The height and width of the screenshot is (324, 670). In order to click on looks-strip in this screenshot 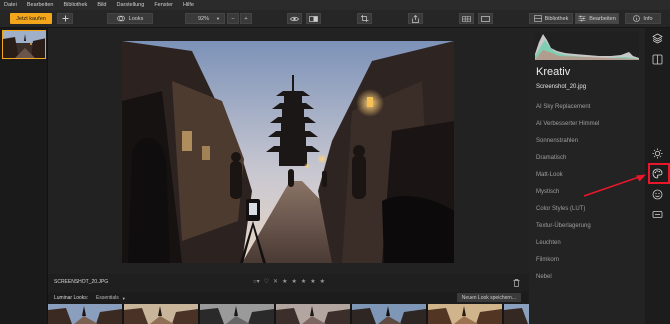, I will do `click(288, 314)`.